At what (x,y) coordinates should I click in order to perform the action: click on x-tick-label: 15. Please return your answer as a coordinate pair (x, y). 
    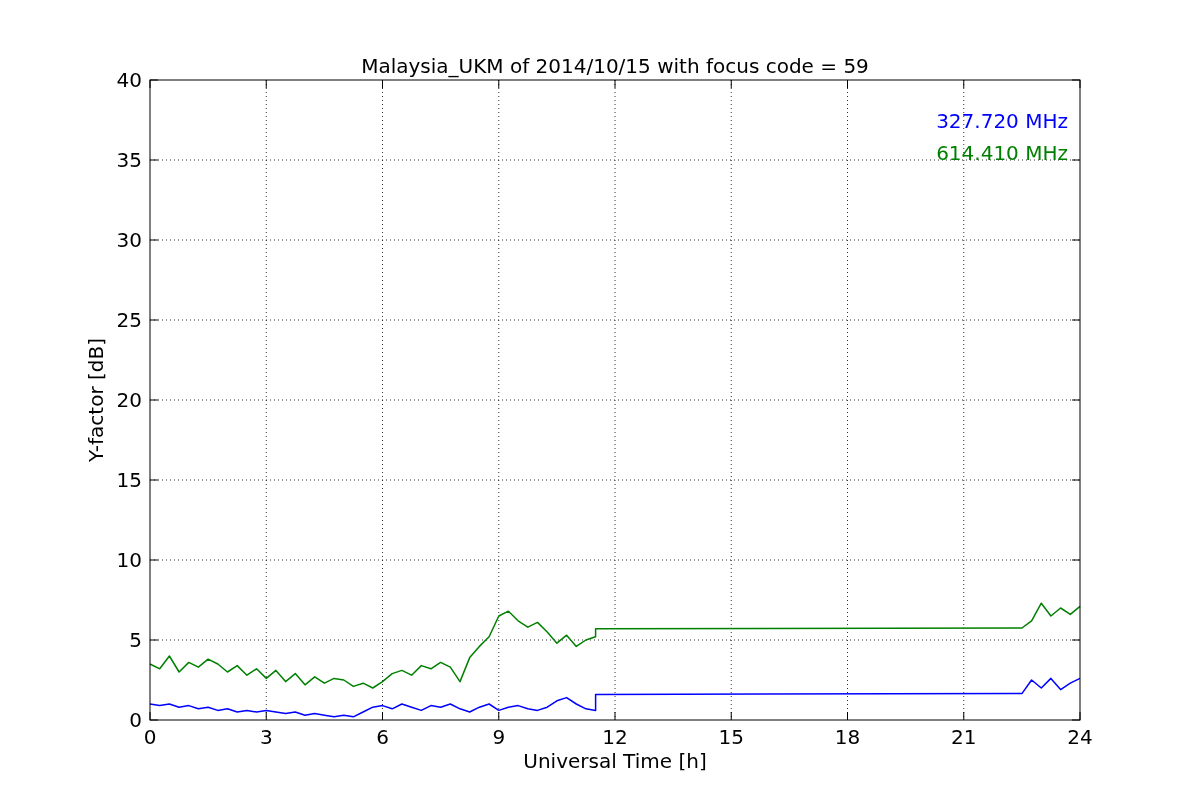
    Looking at the image, I should click on (731, 737).